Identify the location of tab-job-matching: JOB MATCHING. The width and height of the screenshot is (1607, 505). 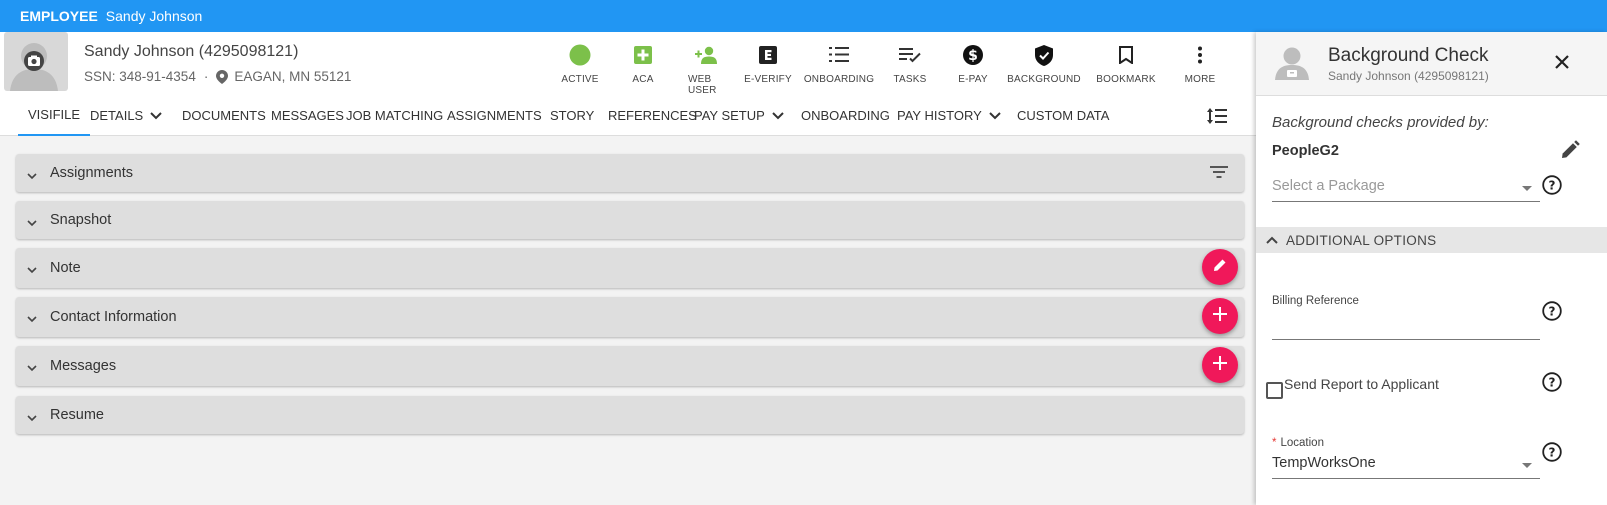
(394, 116).